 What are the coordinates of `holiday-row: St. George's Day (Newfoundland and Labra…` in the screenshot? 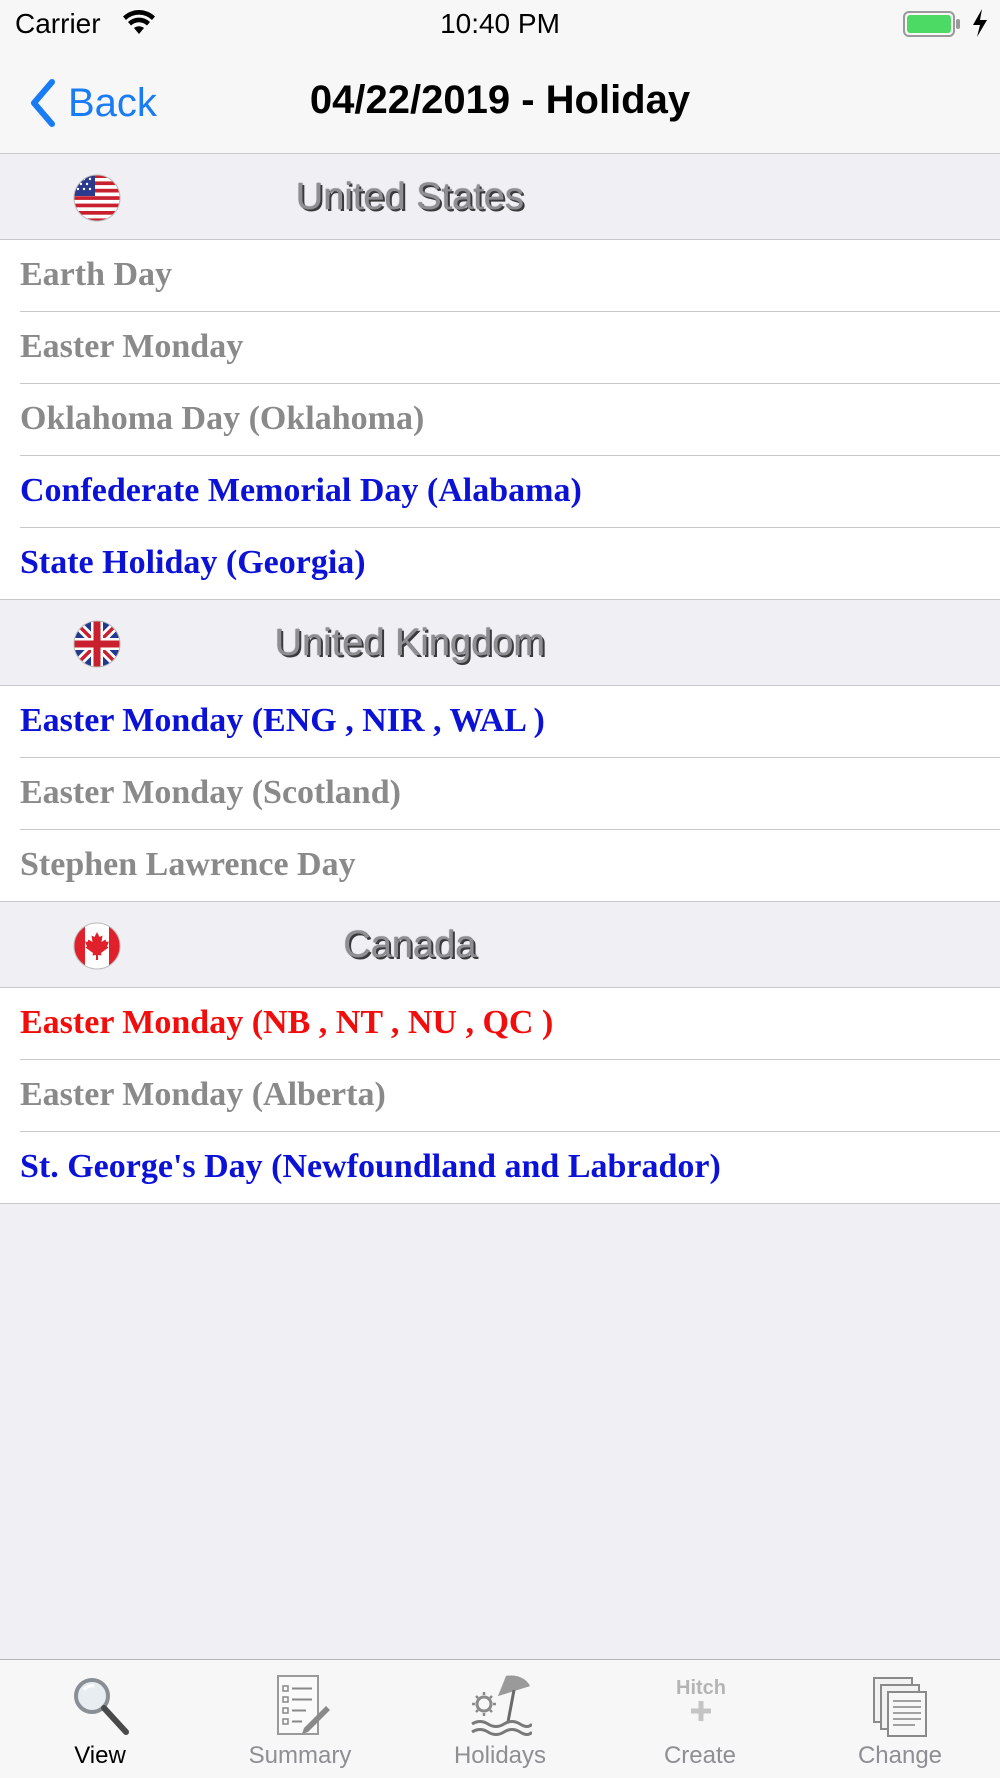 It's located at (500, 1168).